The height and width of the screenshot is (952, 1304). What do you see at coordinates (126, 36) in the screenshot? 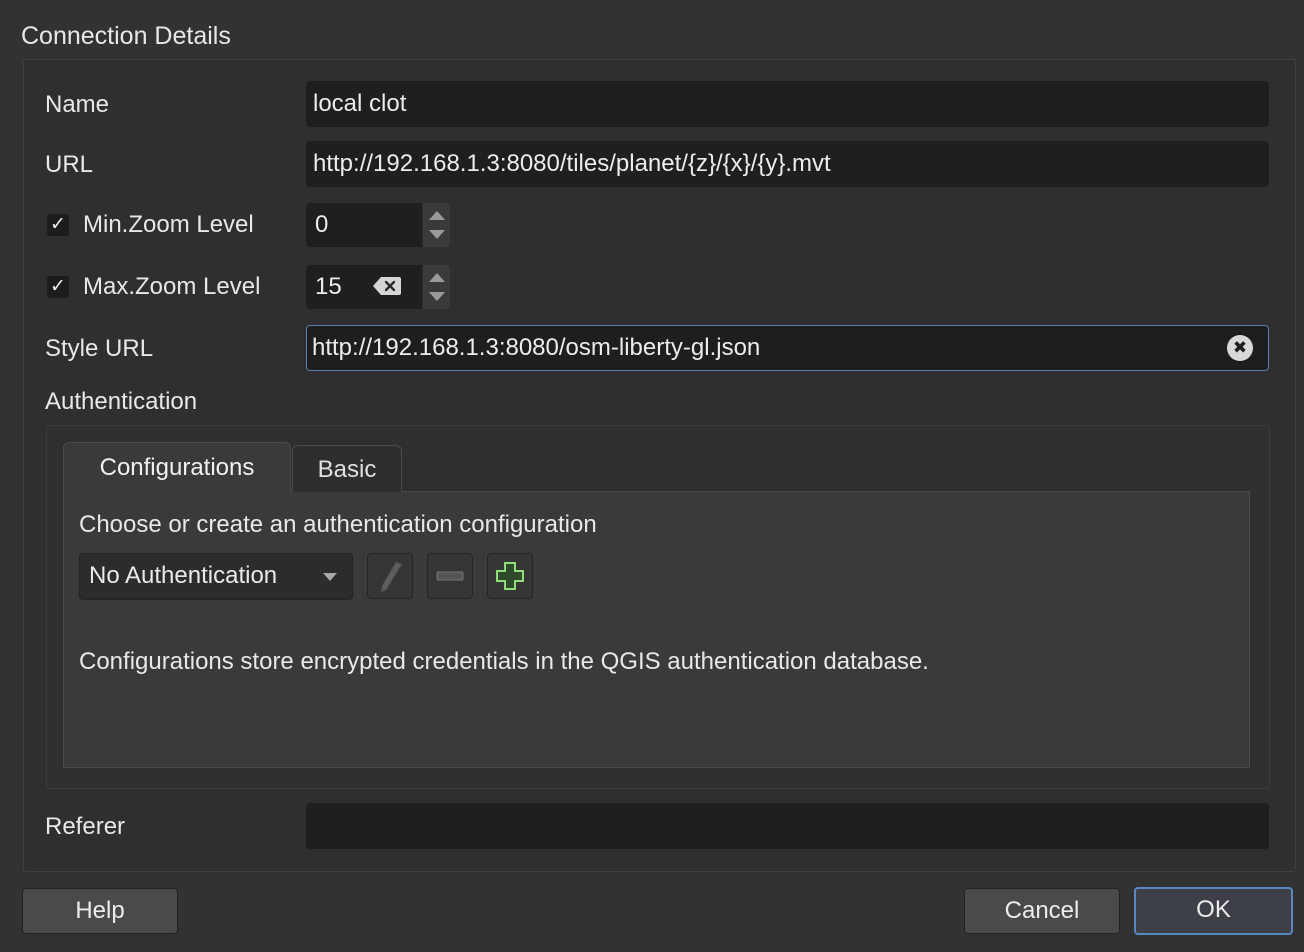
I see `group-title: Connection Details` at bounding box center [126, 36].